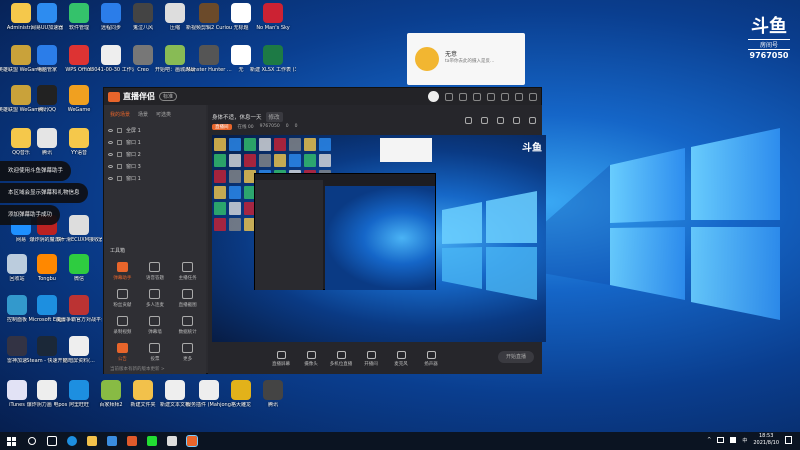 The image size is (800, 450). I want to click on desktop-icon: 腾讯, so click(273, 400).